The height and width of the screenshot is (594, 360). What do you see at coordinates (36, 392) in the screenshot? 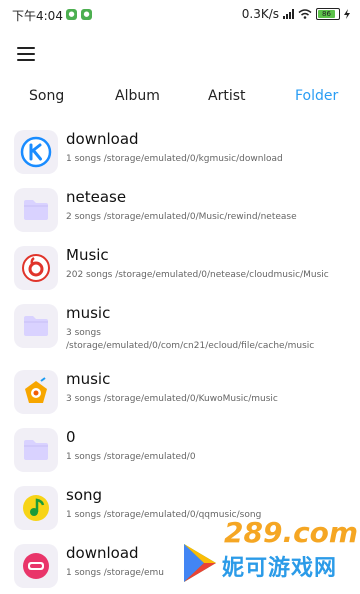
I see `kuwo-icon` at bounding box center [36, 392].